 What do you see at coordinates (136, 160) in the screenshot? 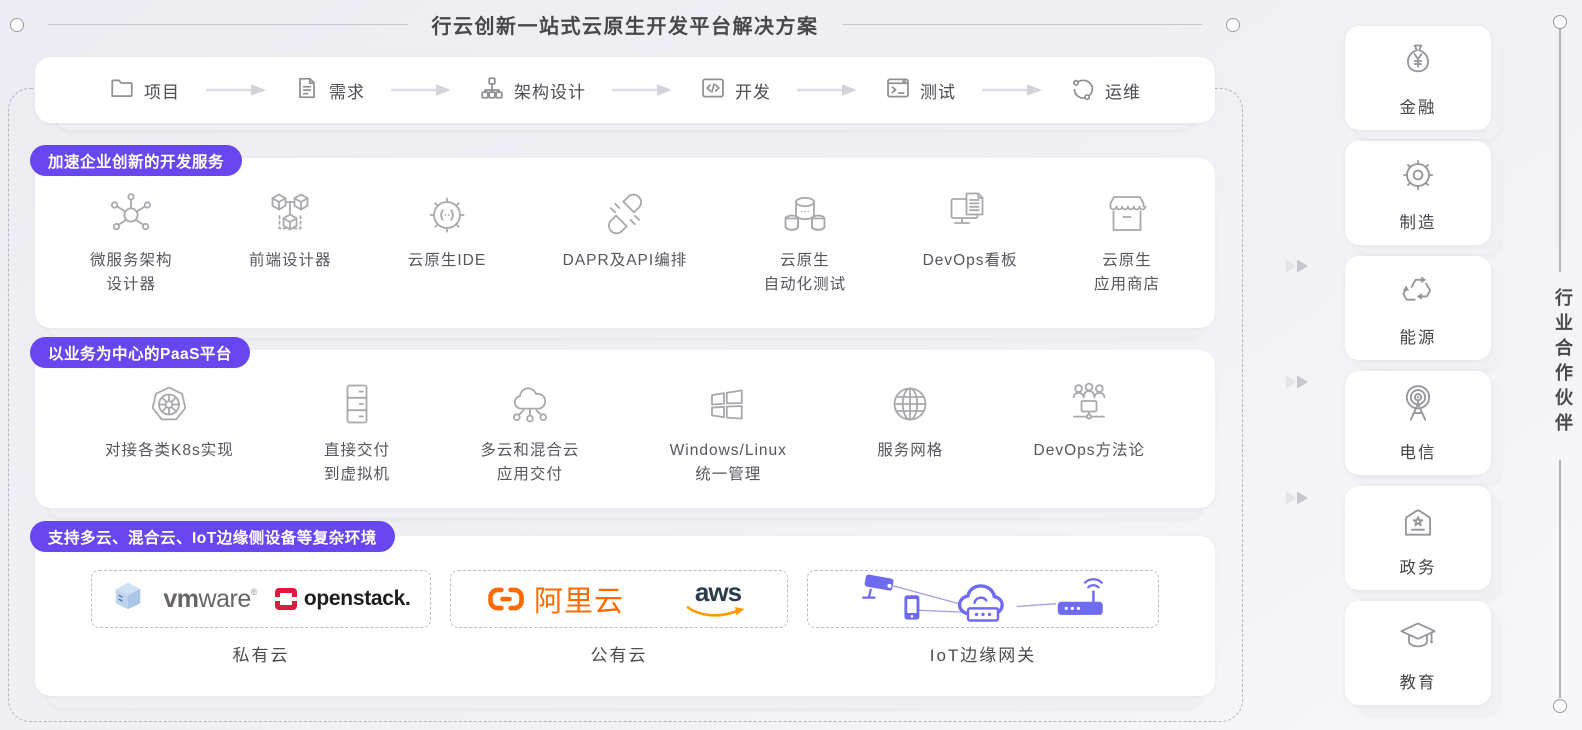
I see `section1-badge: 加速企业创新的开发服务` at bounding box center [136, 160].